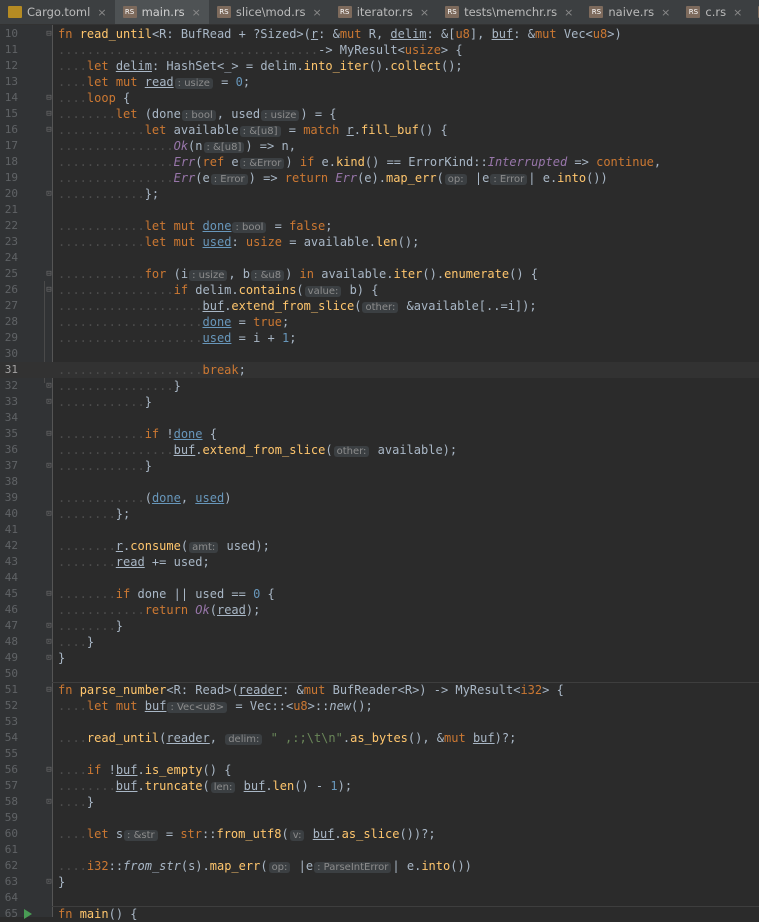 This screenshot has height=922, width=759. Describe the element at coordinates (161, 12) in the screenshot. I see `tab-main-rs: RS main.rs ×` at that location.